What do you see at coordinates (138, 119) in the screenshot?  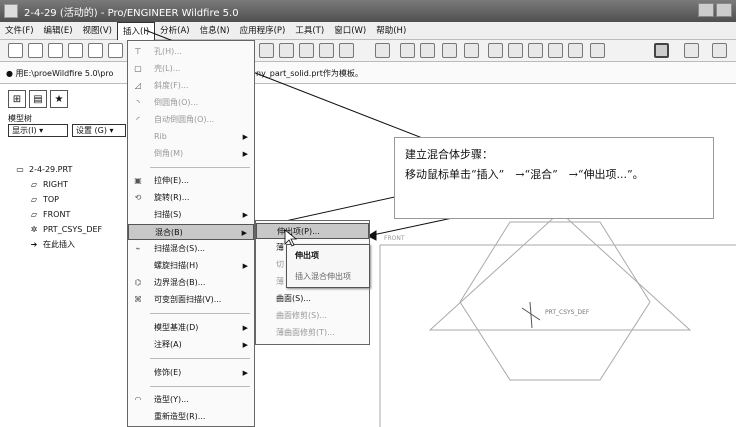 I see `auto-round-icon: ◜` at bounding box center [138, 119].